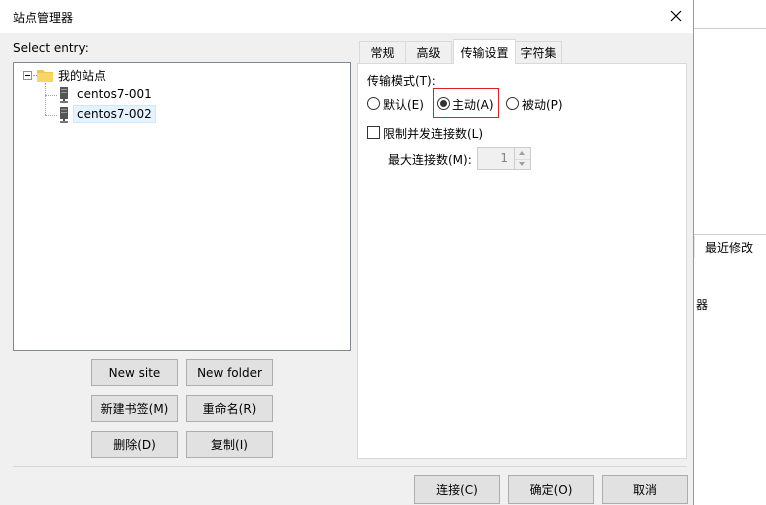  What do you see at coordinates (382, 52) in the screenshot?
I see `tab-general: 常规` at bounding box center [382, 52].